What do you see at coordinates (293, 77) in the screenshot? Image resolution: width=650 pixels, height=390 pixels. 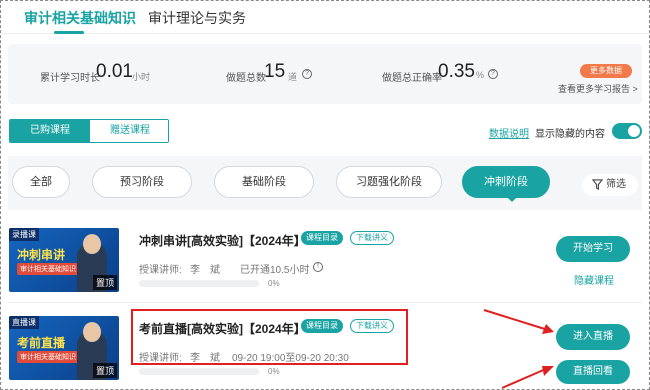 I see `questions-unit: 道` at bounding box center [293, 77].